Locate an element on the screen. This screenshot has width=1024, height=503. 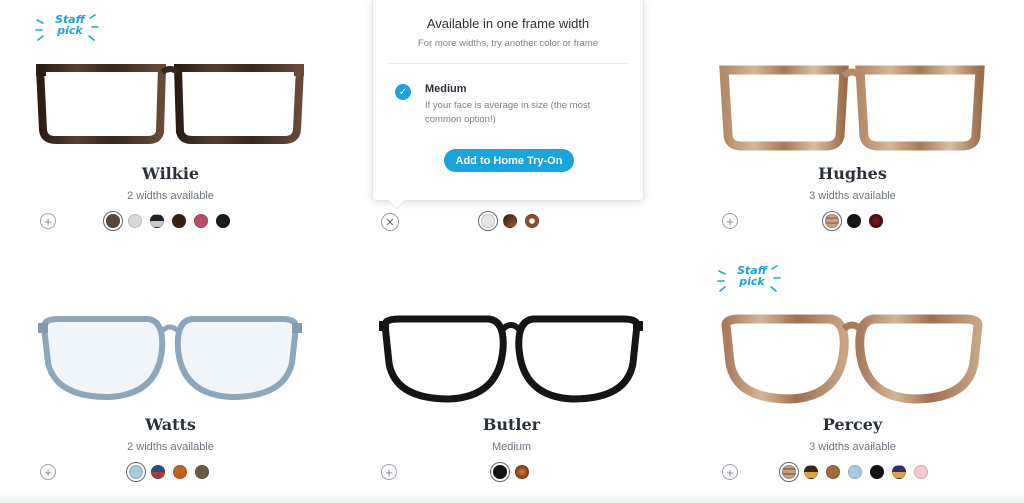
product-name: Wilkie is located at coordinates (170, 173).